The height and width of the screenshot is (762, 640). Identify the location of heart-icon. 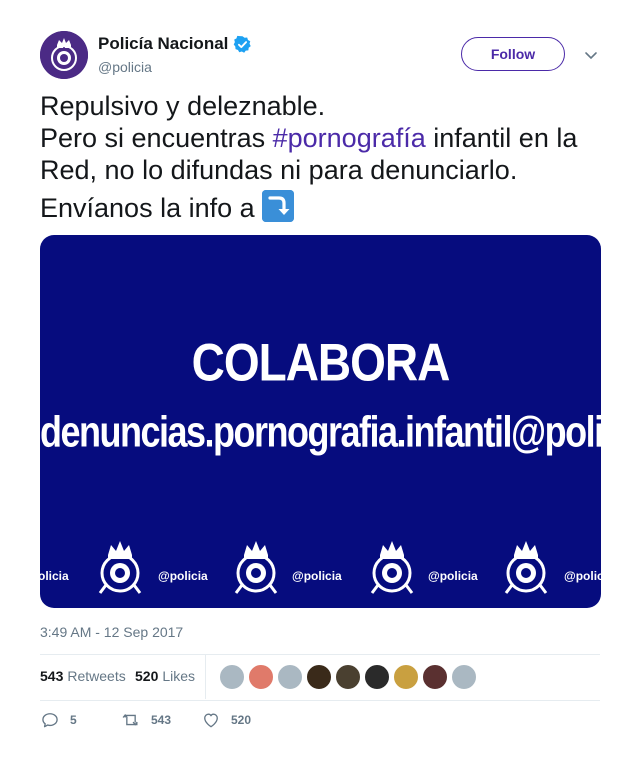
(211, 720).